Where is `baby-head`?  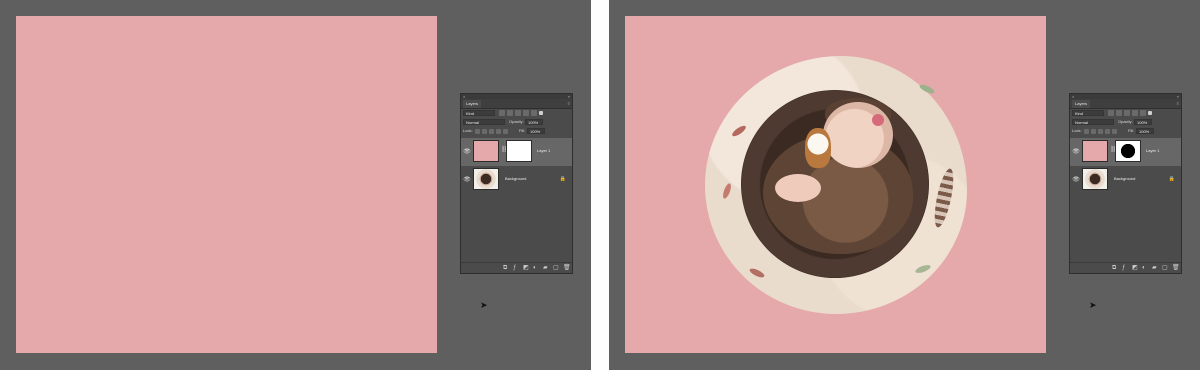
baby-head is located at coordinates (858, 135).